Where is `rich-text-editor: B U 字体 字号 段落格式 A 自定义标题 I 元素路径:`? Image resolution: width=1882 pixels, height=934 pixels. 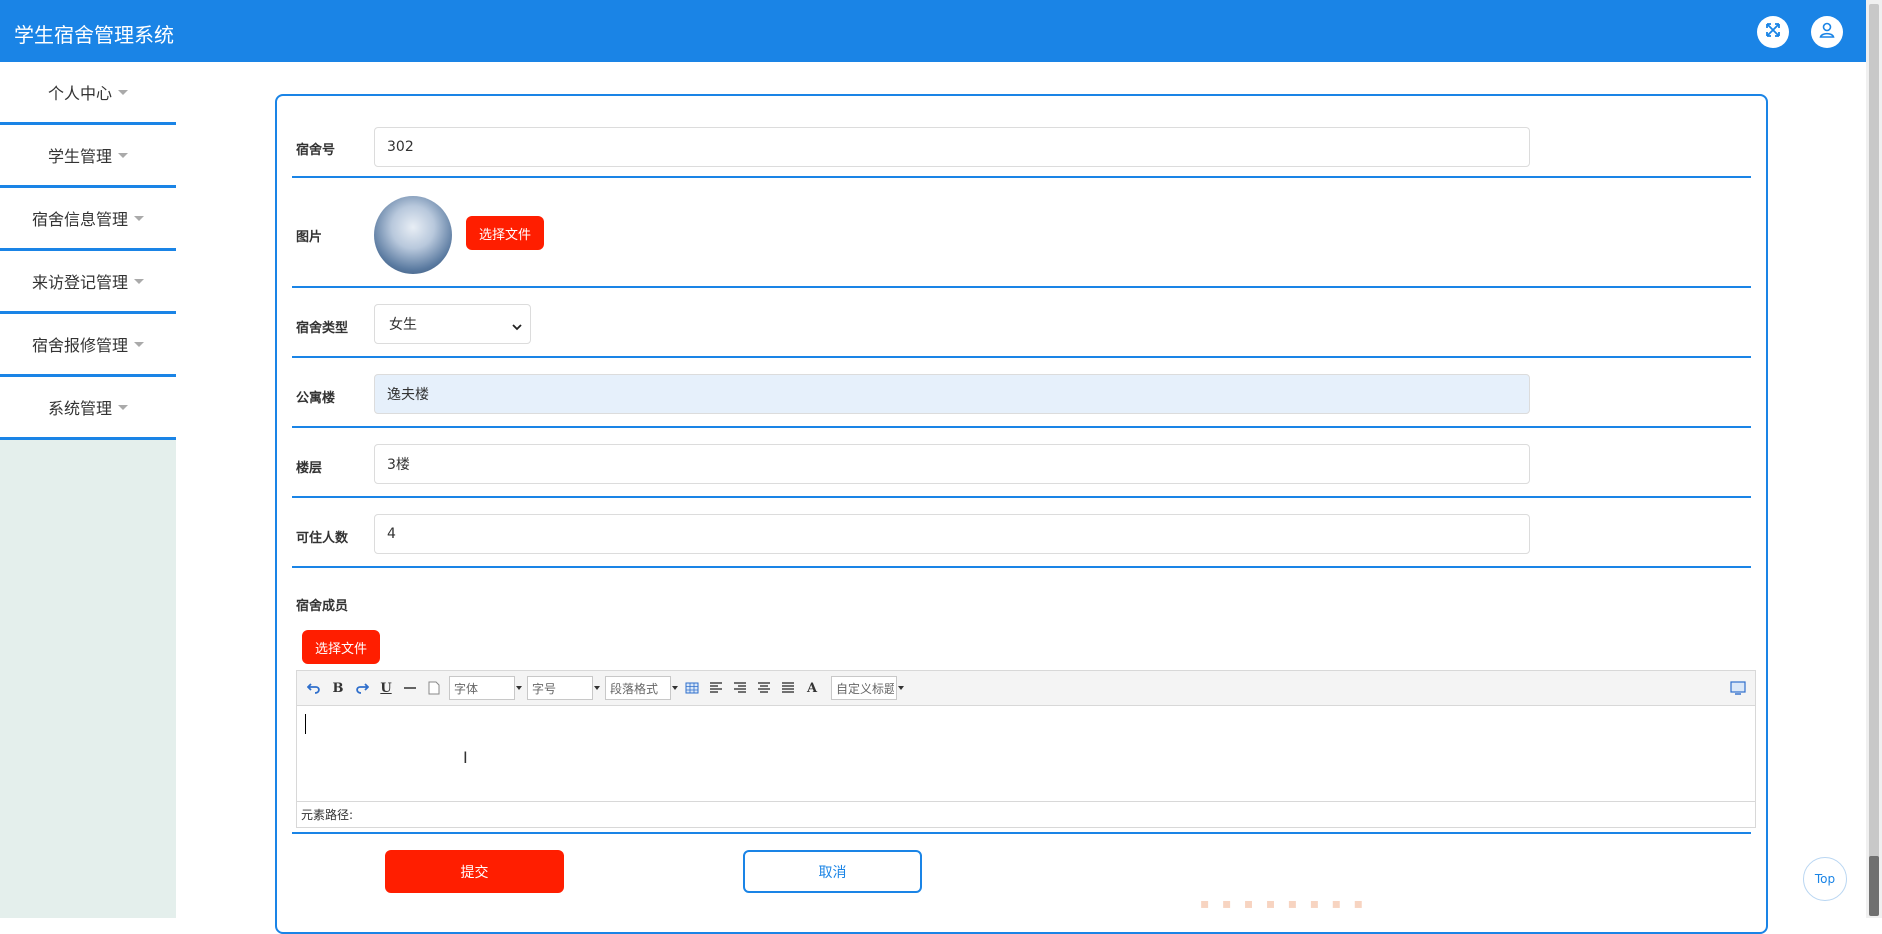 rich-text-editor: B U 字体 字号 段落格式 A 自定义标题 I 元素路径: is located at coordinates (1026, 749).